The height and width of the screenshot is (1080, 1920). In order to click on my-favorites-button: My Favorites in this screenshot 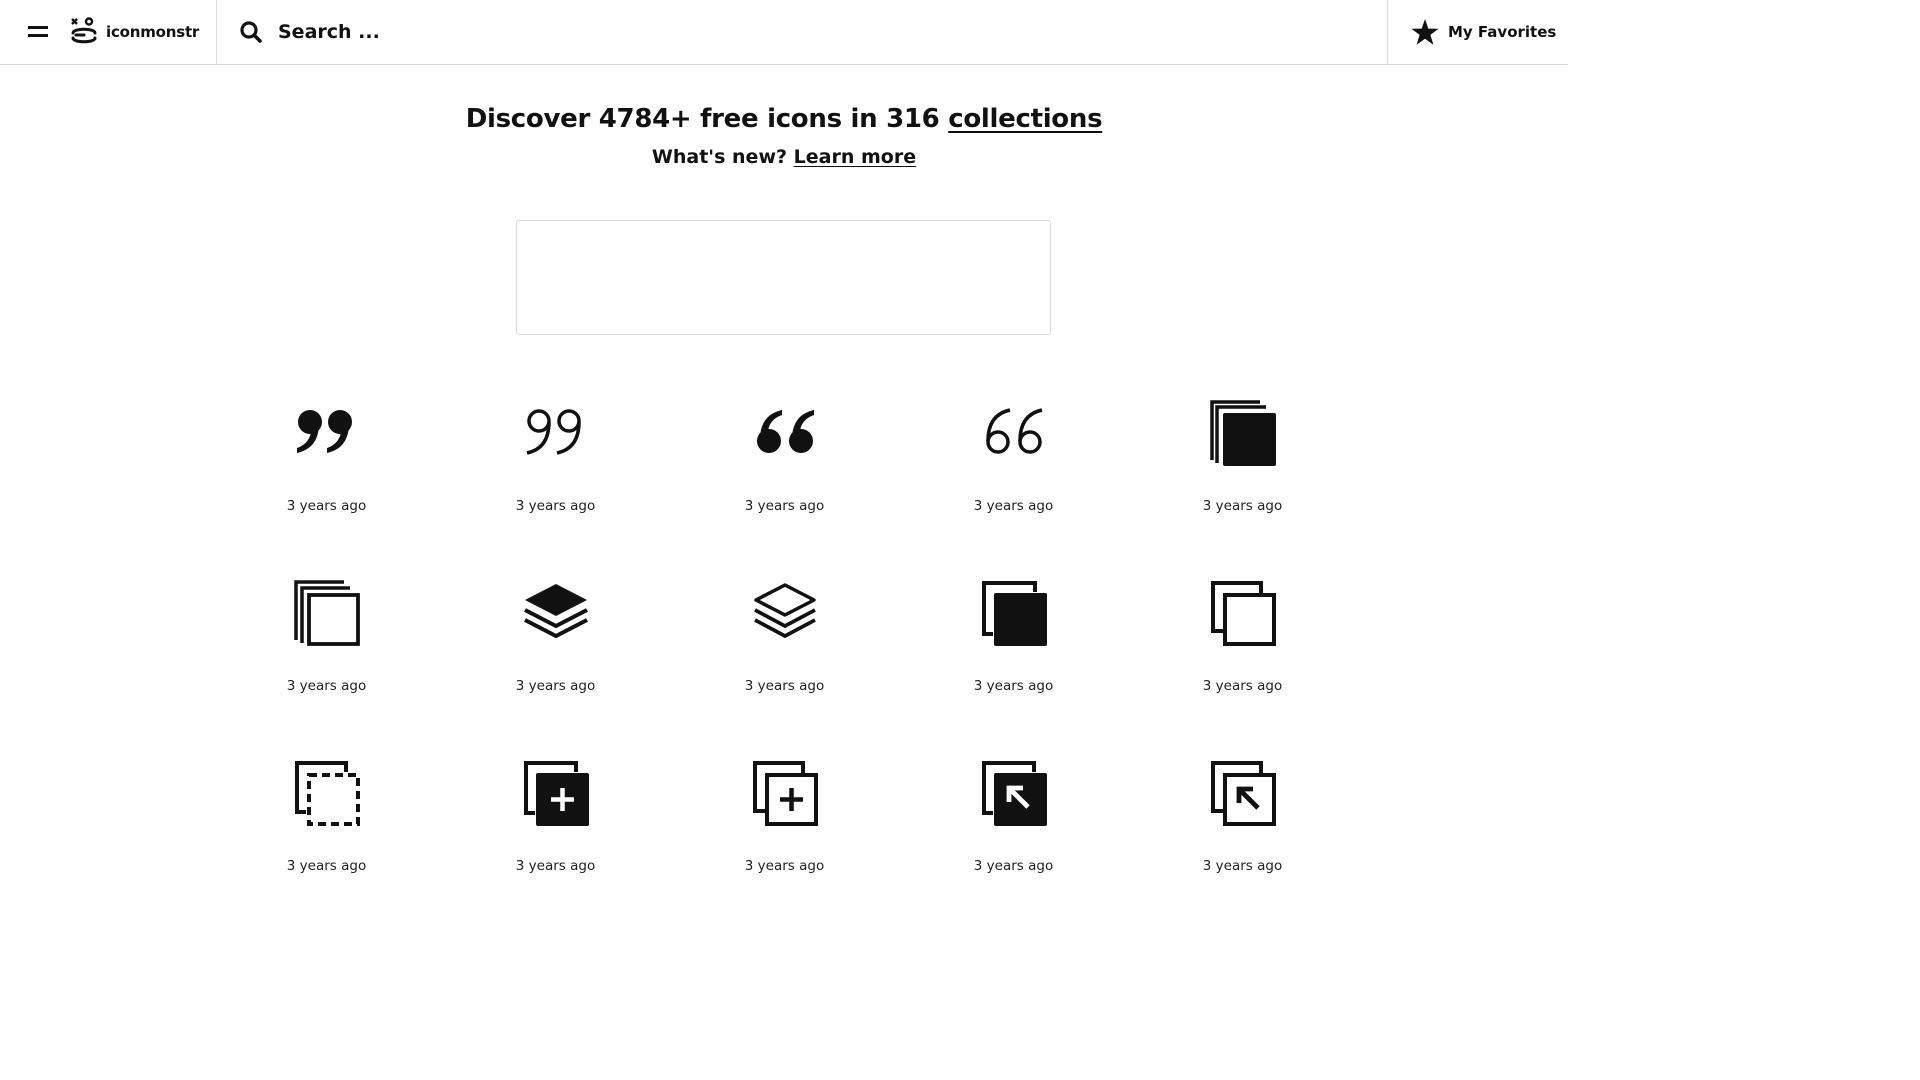, I will do `click(1483, 32)`.